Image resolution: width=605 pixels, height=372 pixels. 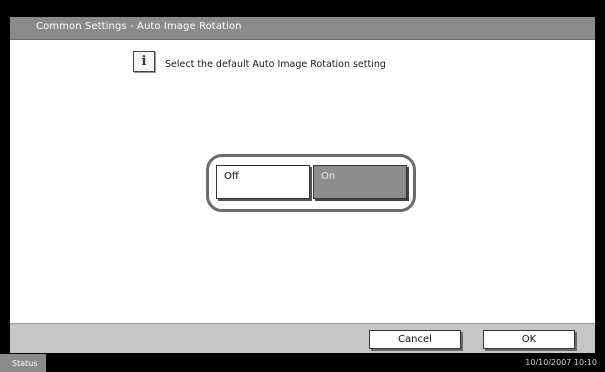 I want to click on footer-bar: Cancel OK, so click(x=302, y=338).